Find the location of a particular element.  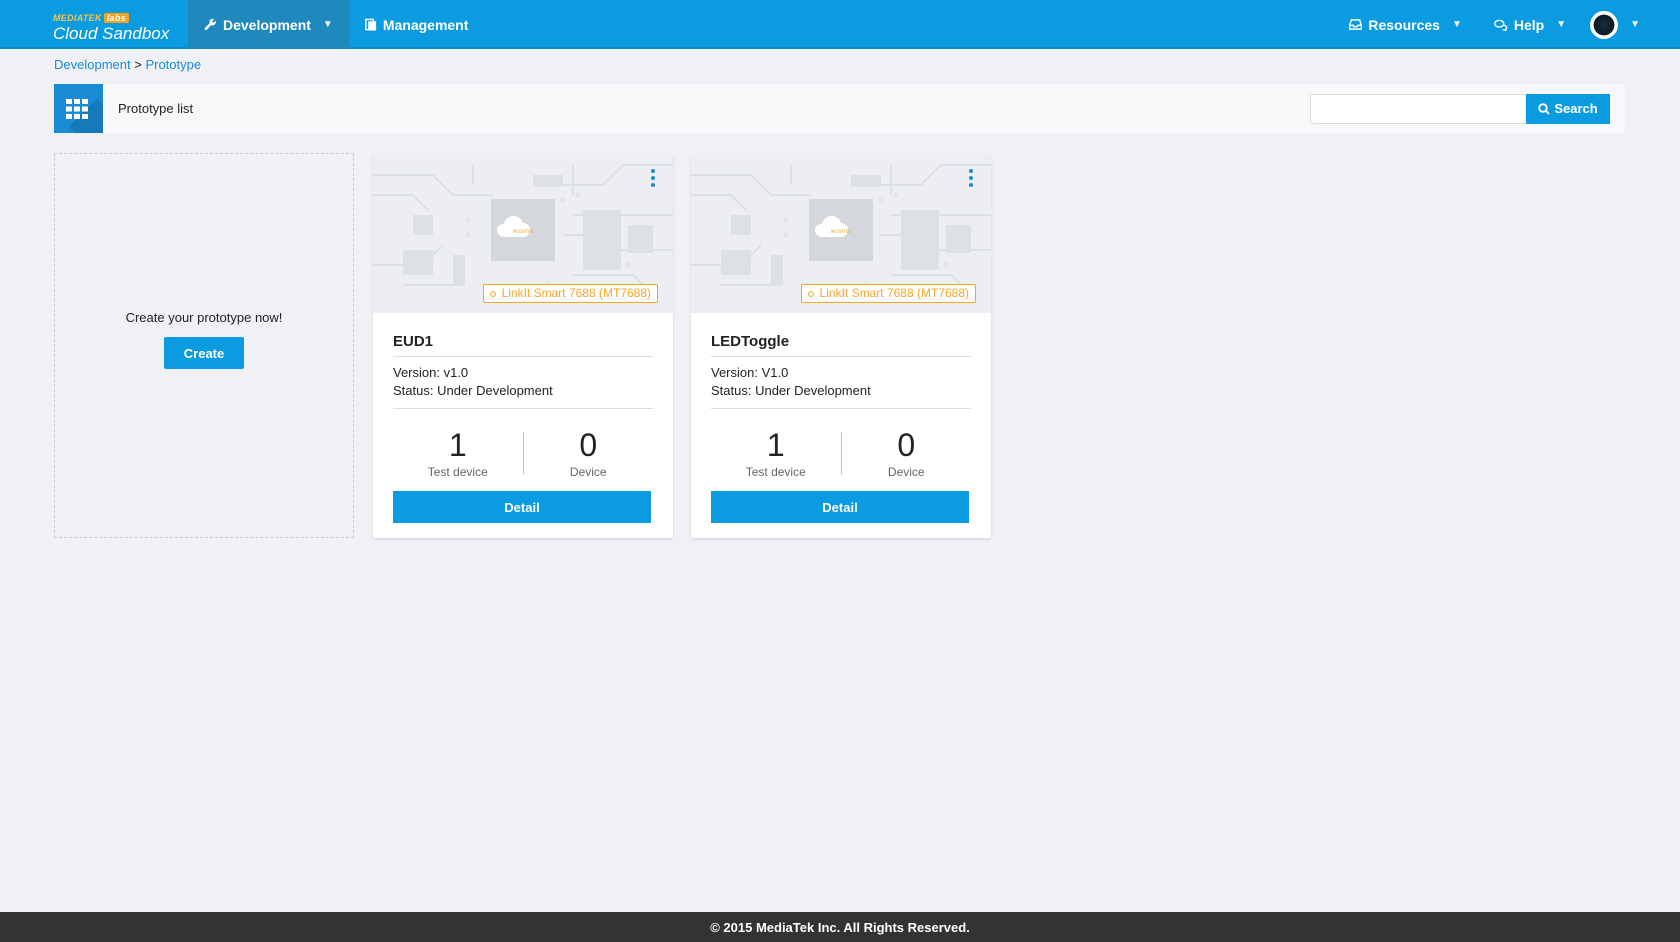

nav-resources-label: Resources is located at coordinates (1404, 24).